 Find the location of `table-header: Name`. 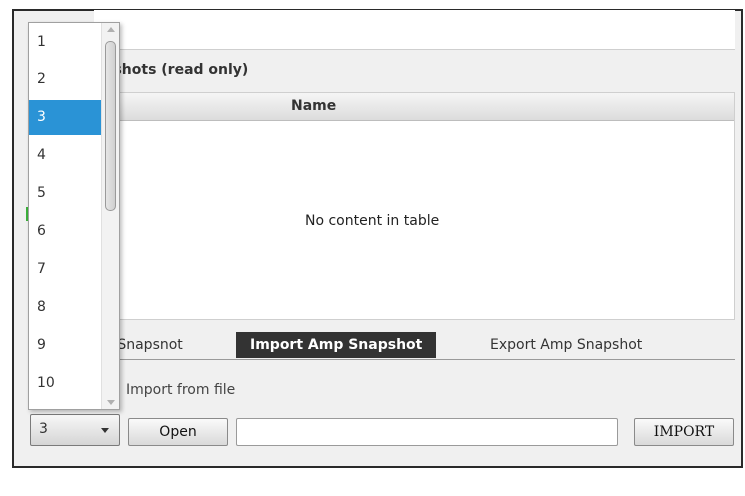

table-header: Name is located at coordinates (414, 107).